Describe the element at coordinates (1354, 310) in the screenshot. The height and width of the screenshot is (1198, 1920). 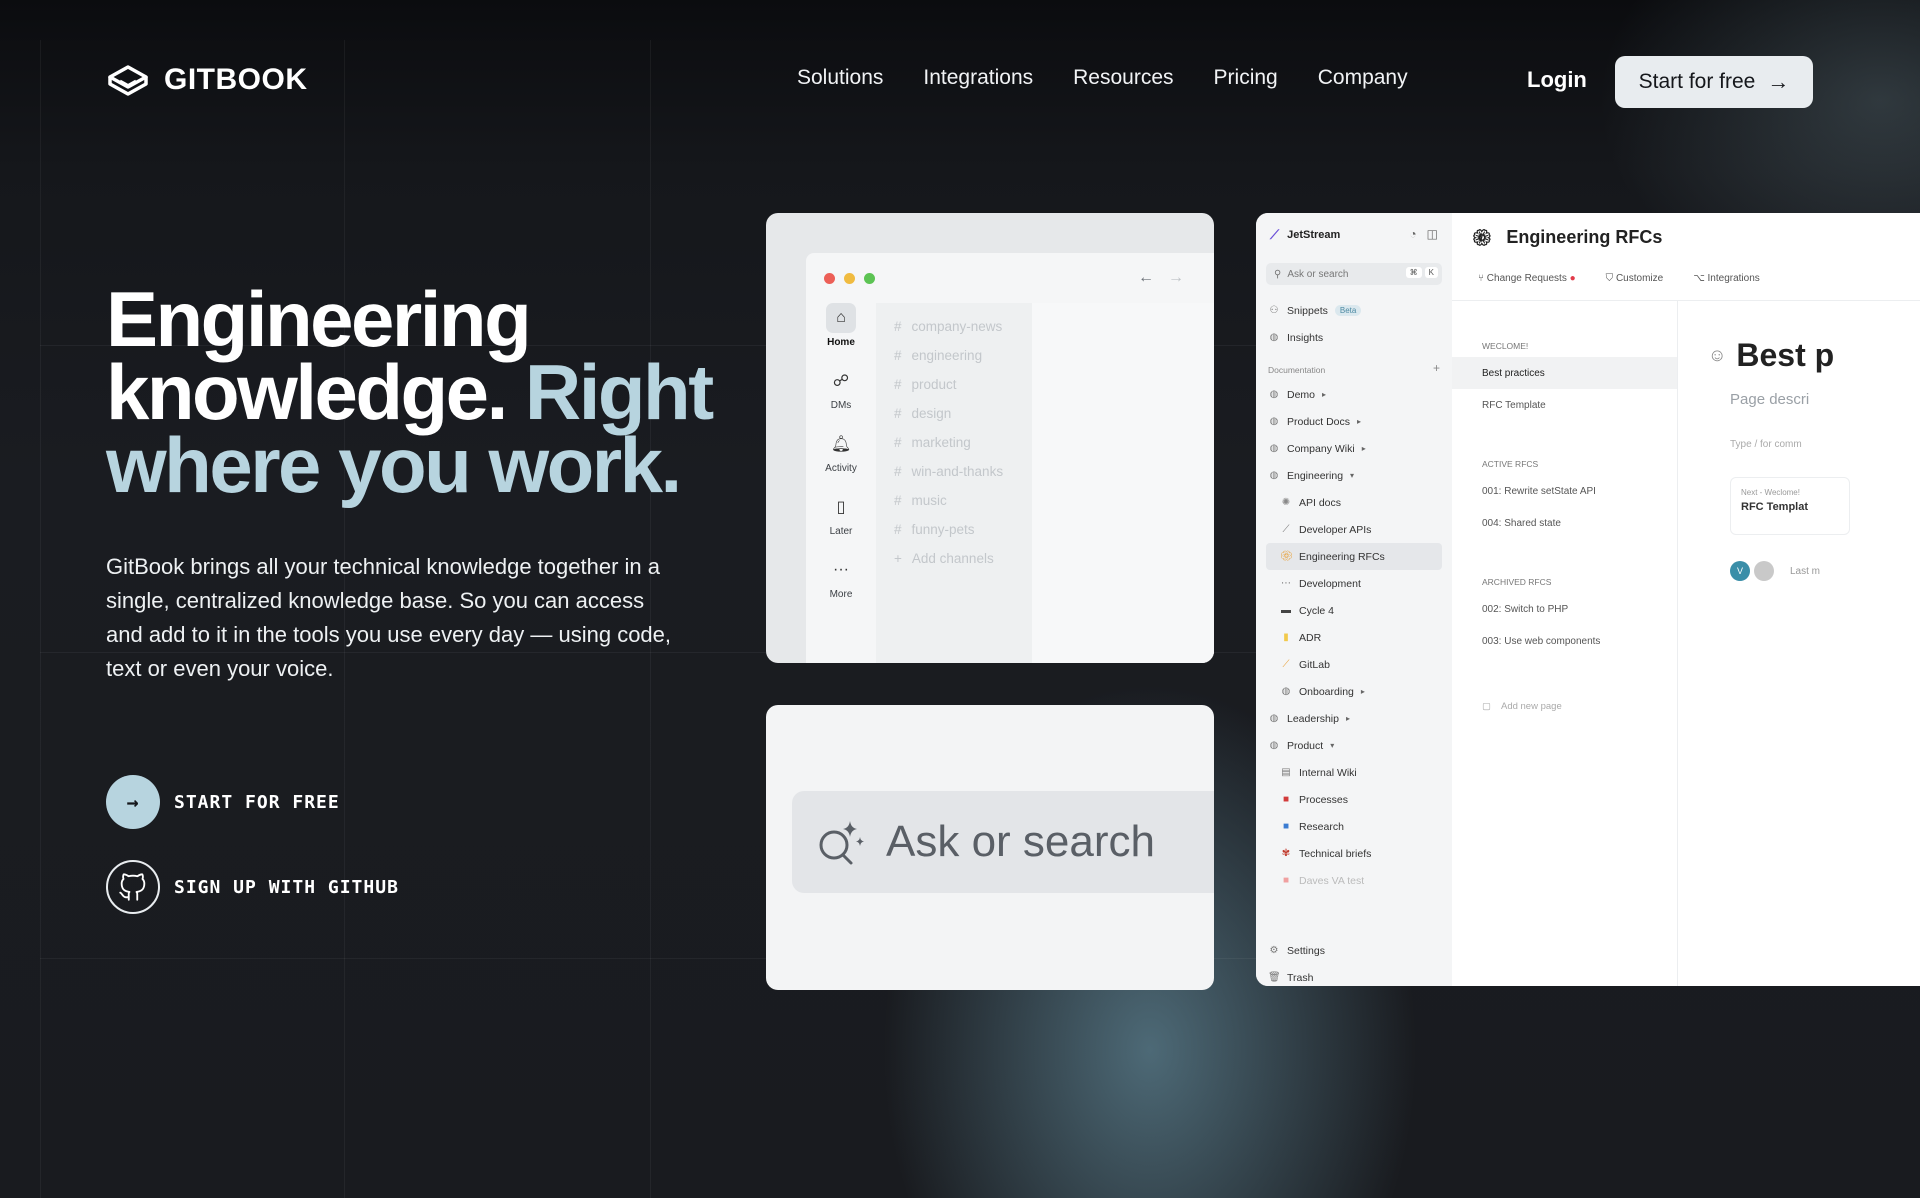
I see `sidebar-item-snippets: ⚇ Snippets Beta` at that location.